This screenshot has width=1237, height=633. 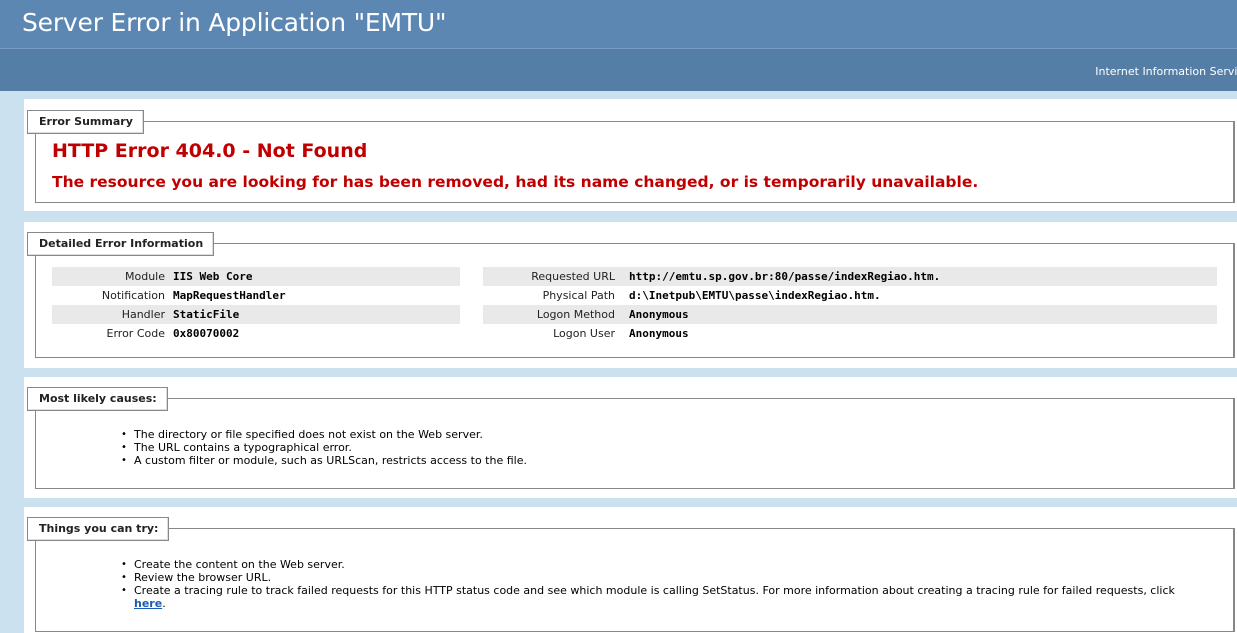 I want to click on here-link: here, so click(x=148, y=603).